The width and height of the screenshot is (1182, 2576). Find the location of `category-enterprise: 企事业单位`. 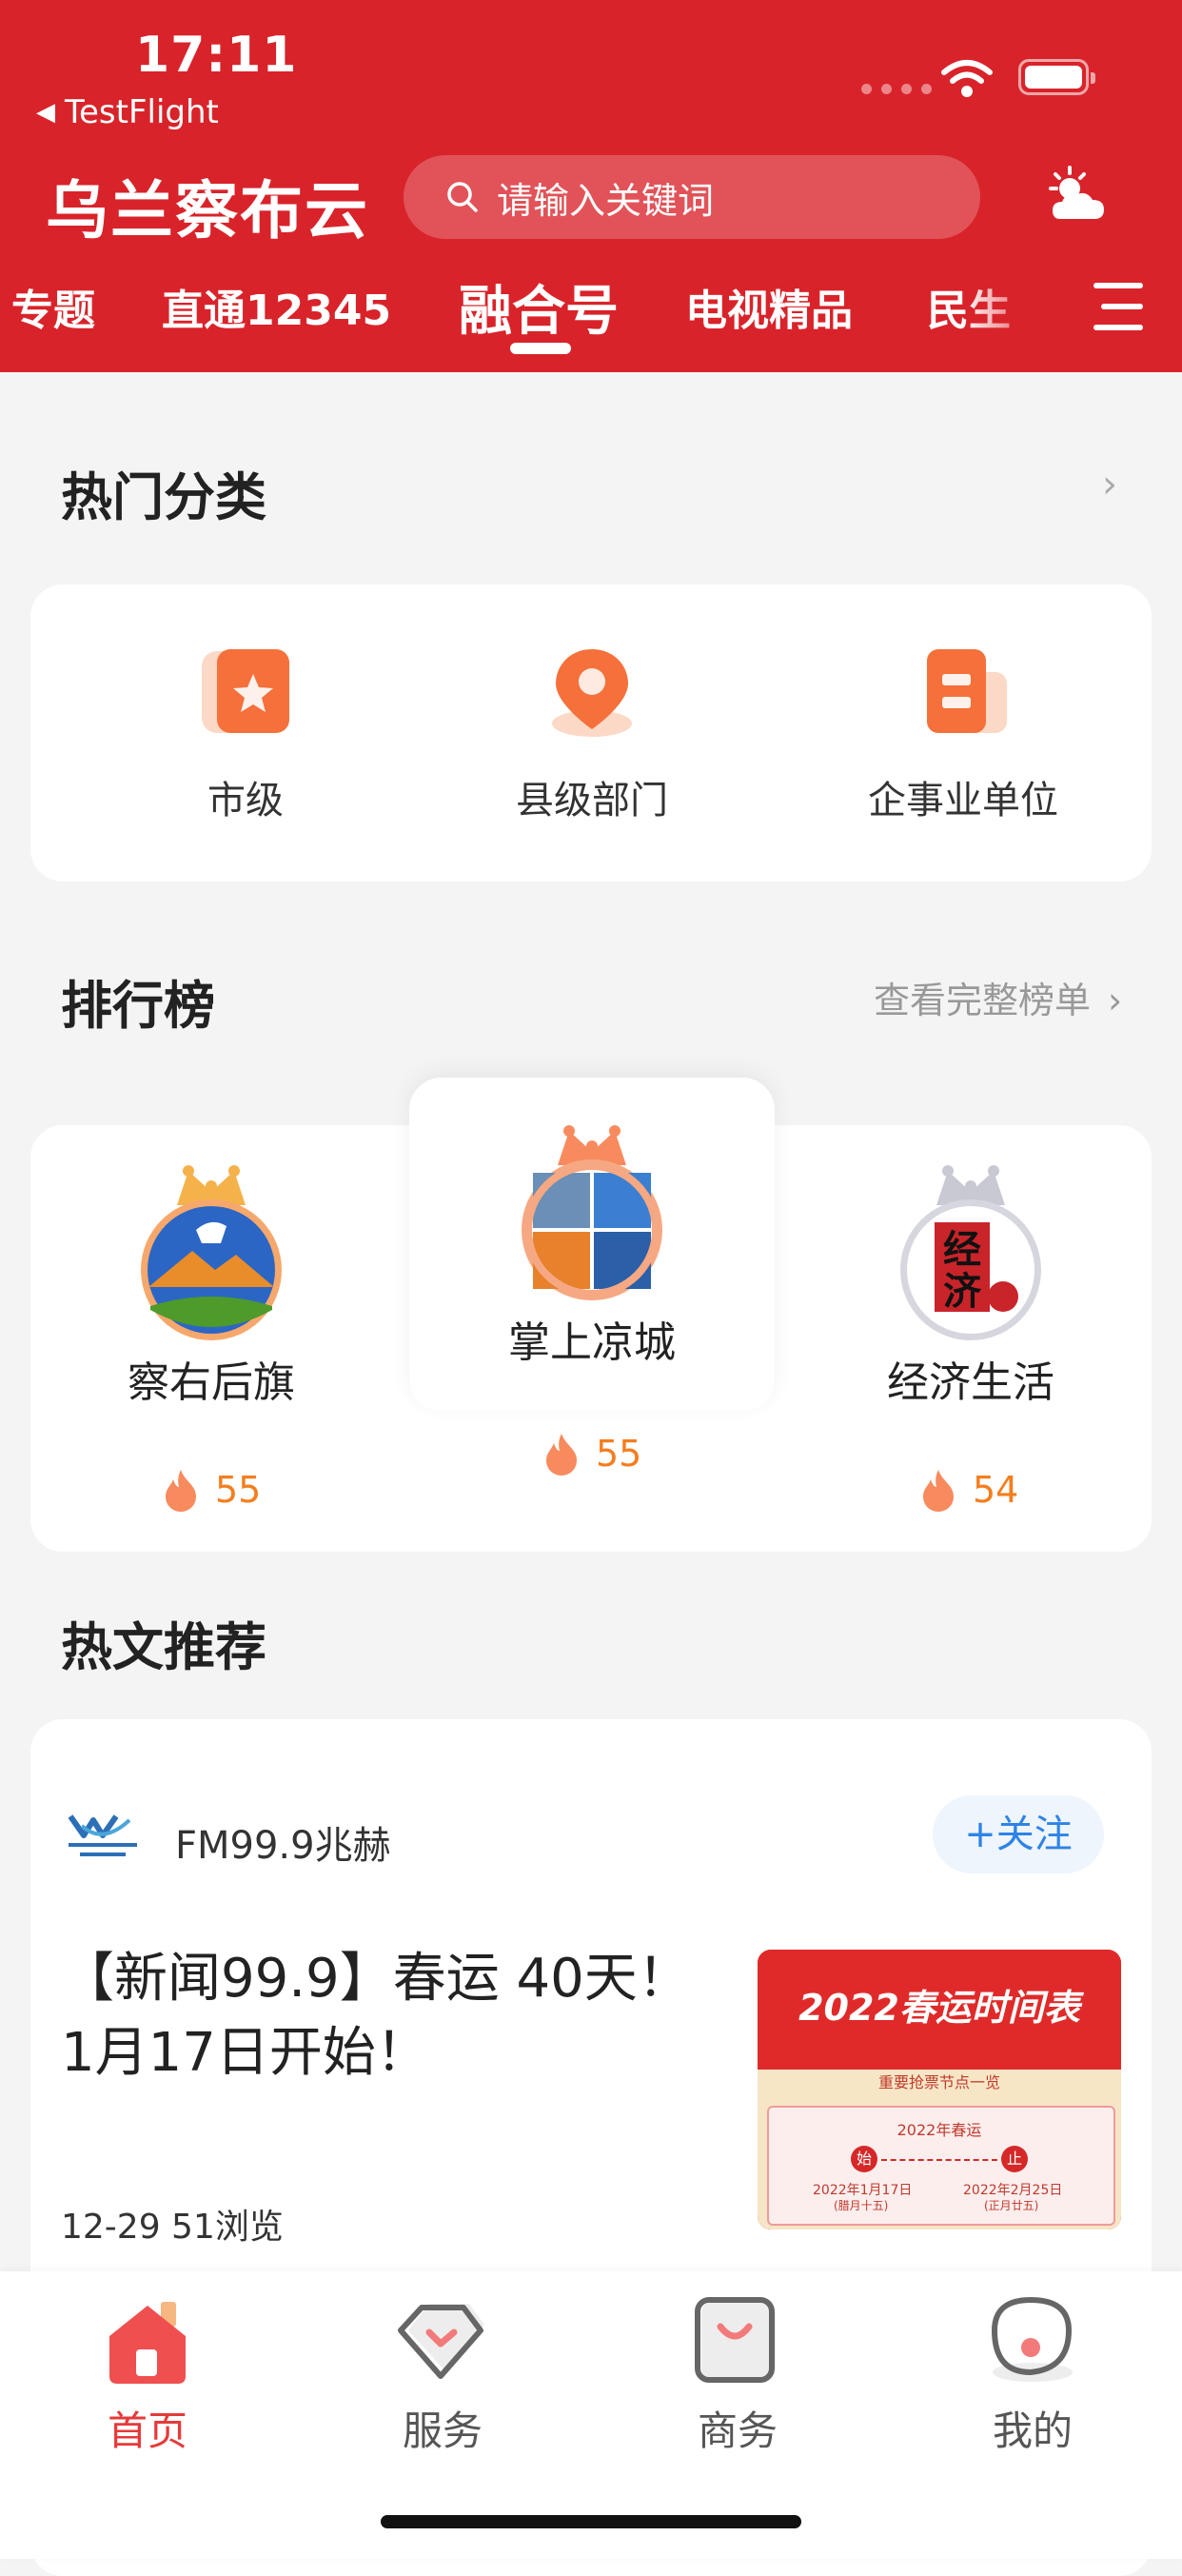

category-enterprise: 企事业单位 is located at coordinates (963, 734).